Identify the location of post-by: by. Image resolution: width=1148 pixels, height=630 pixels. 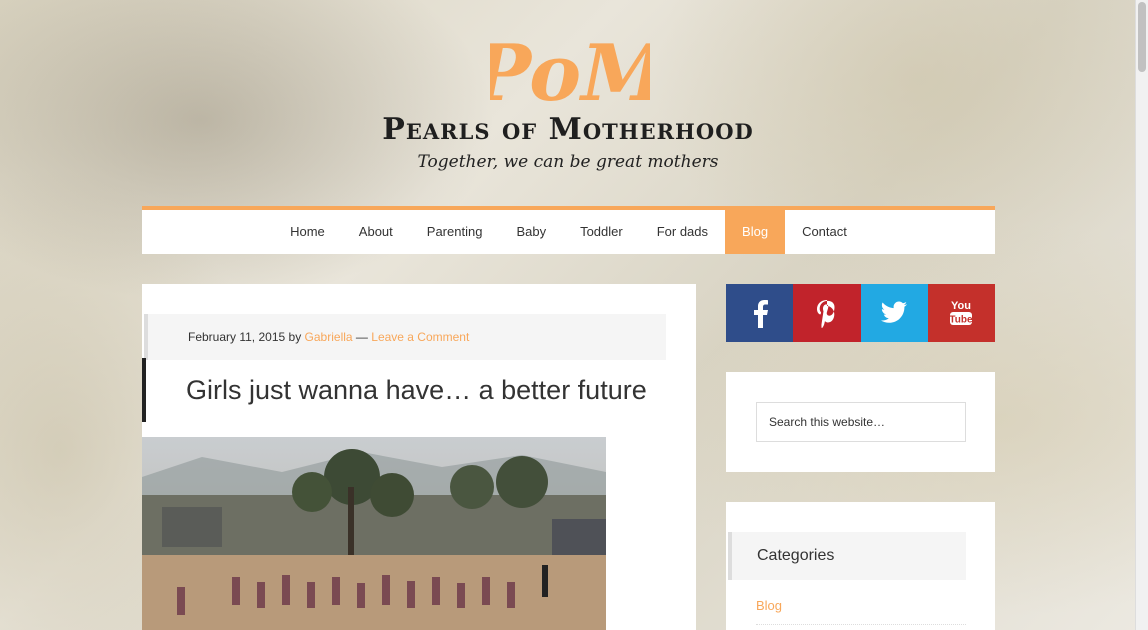
(295, 337).